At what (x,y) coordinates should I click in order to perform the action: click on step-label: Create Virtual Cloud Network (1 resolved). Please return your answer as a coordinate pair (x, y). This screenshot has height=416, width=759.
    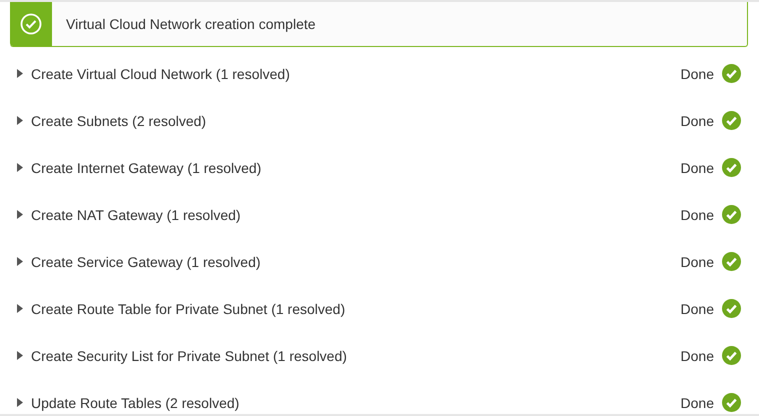
    Looking at the image, I should click on (161, 74).